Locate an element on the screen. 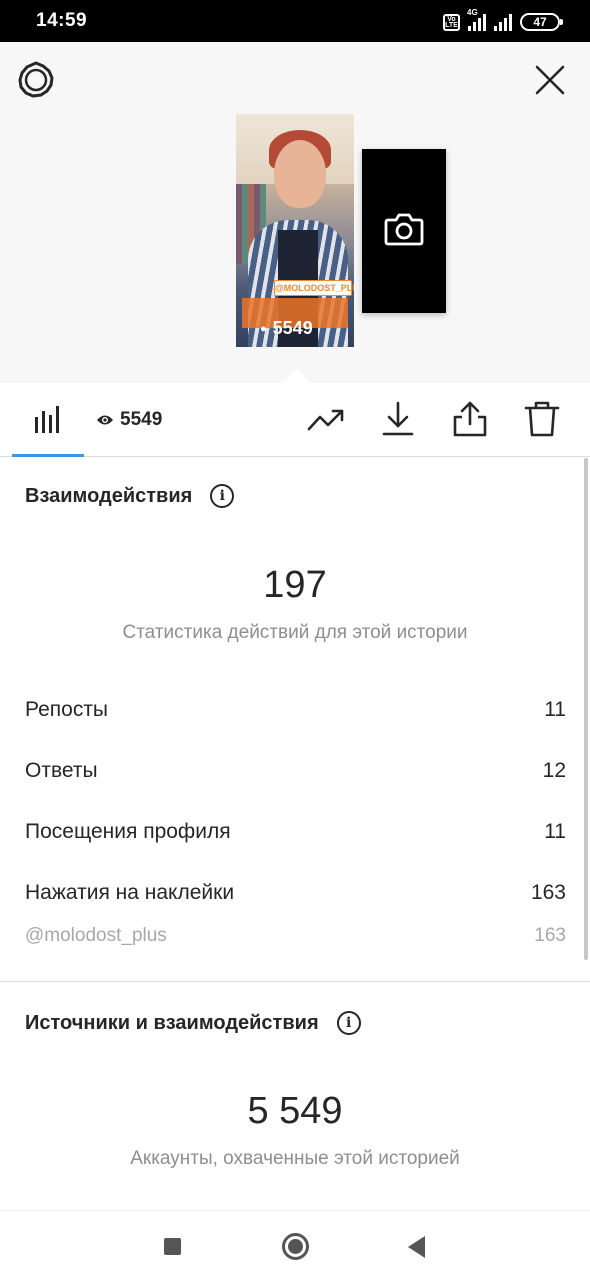 The image size is (590, 1280). interactions-title: Взаимодействия is located at coordinates (109, 495).